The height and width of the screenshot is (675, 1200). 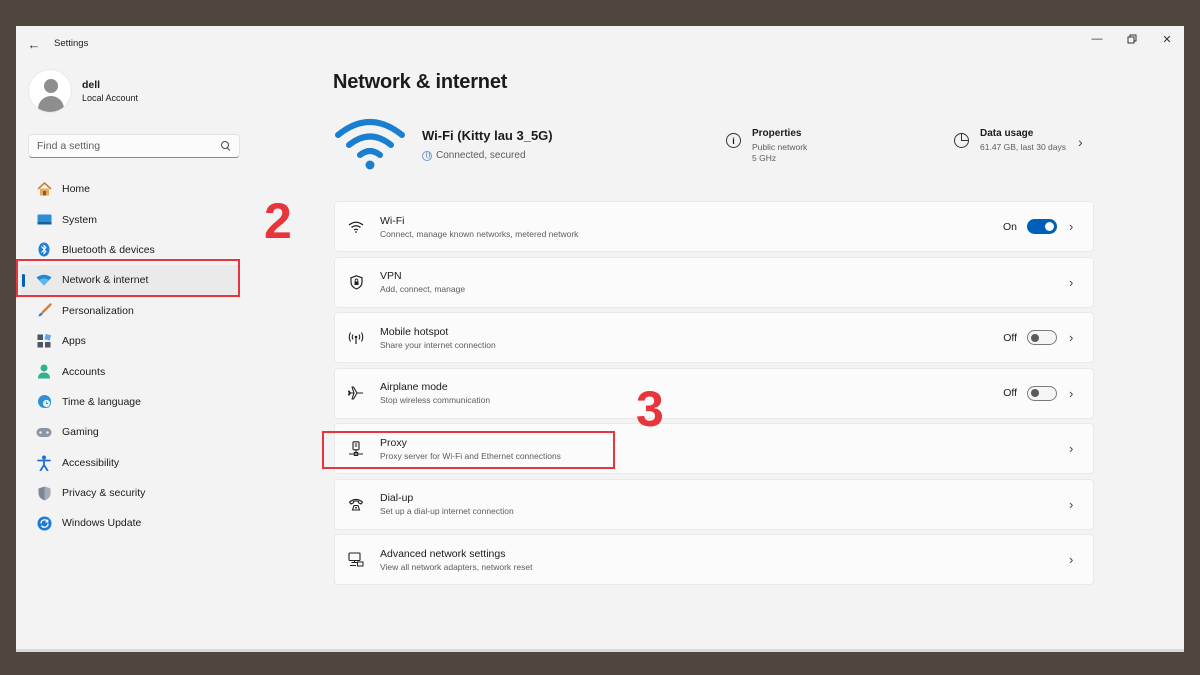 What do you see at coordinates (438, 344) in the screenshot?
I see `card-subtitle: Share your internet connection` at bounding box center [438, 344].